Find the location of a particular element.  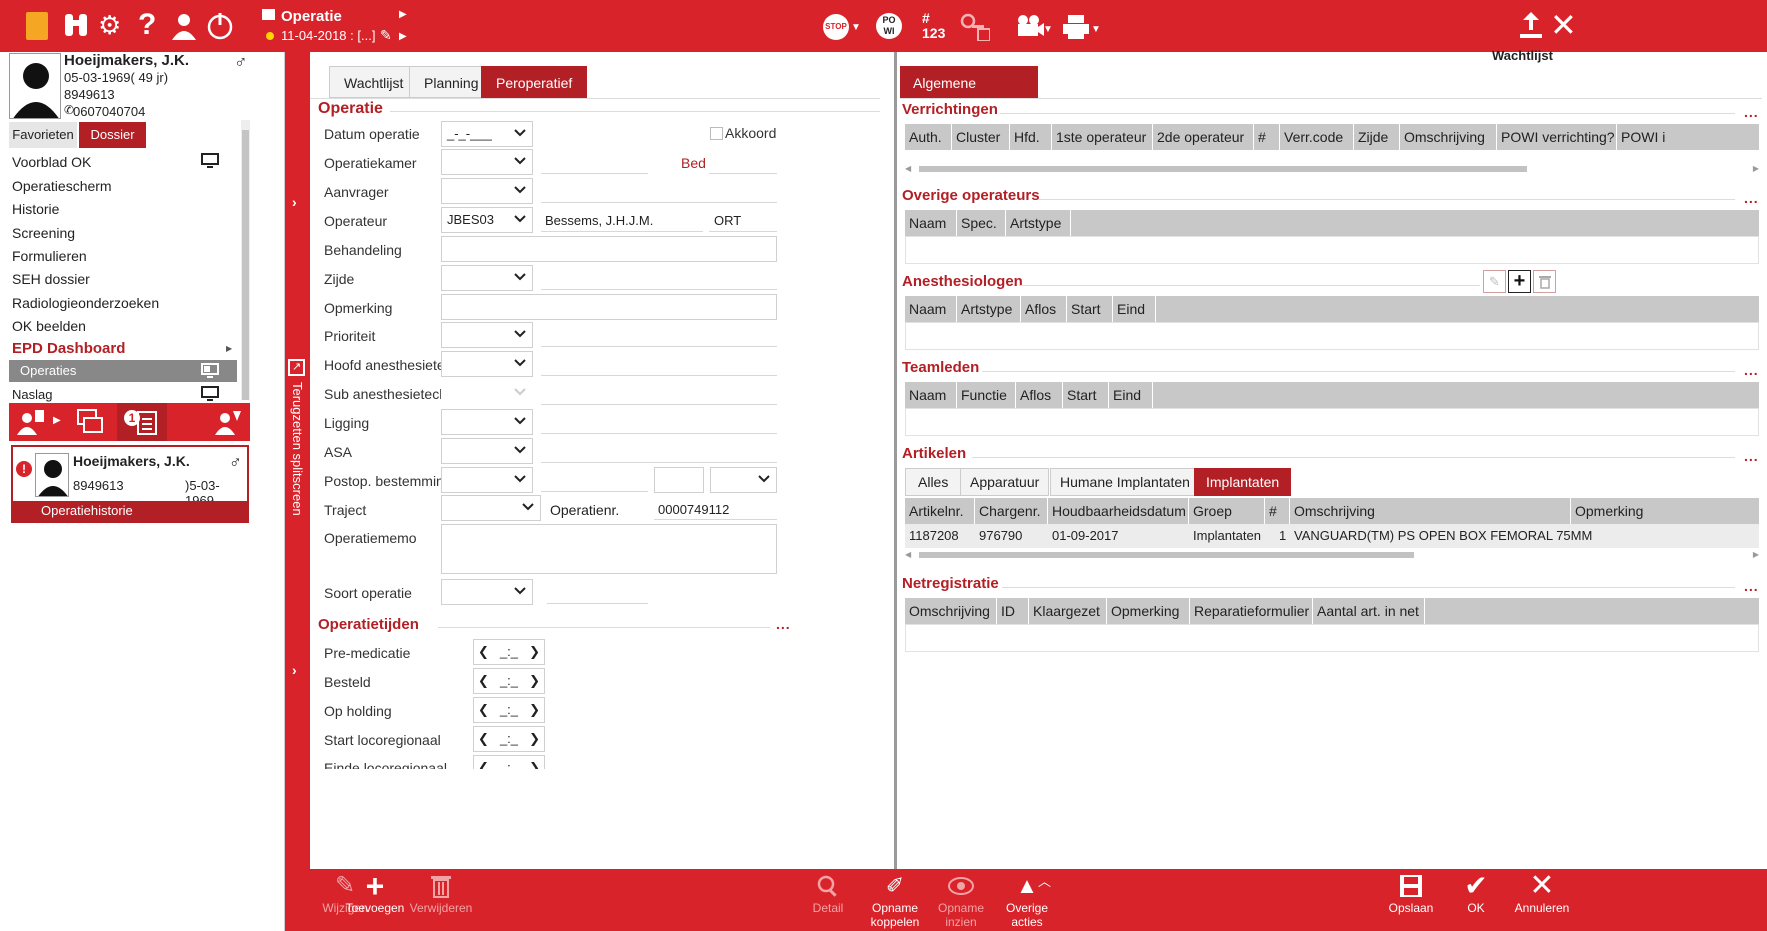

pre-medicatie-stepper: ❮ _:_ ❯ is located at coordinates (509, 652).